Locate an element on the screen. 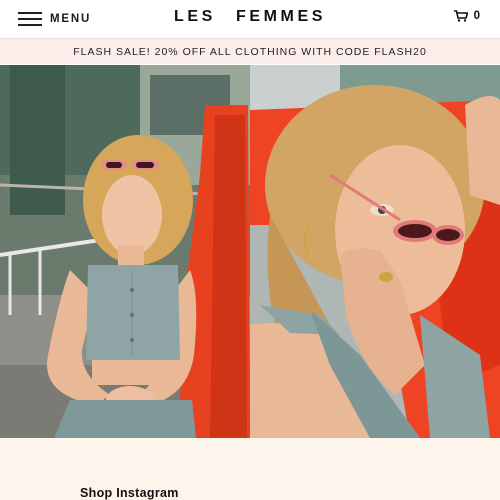  shopping-cart-icon is located at coordinates (460, 16).